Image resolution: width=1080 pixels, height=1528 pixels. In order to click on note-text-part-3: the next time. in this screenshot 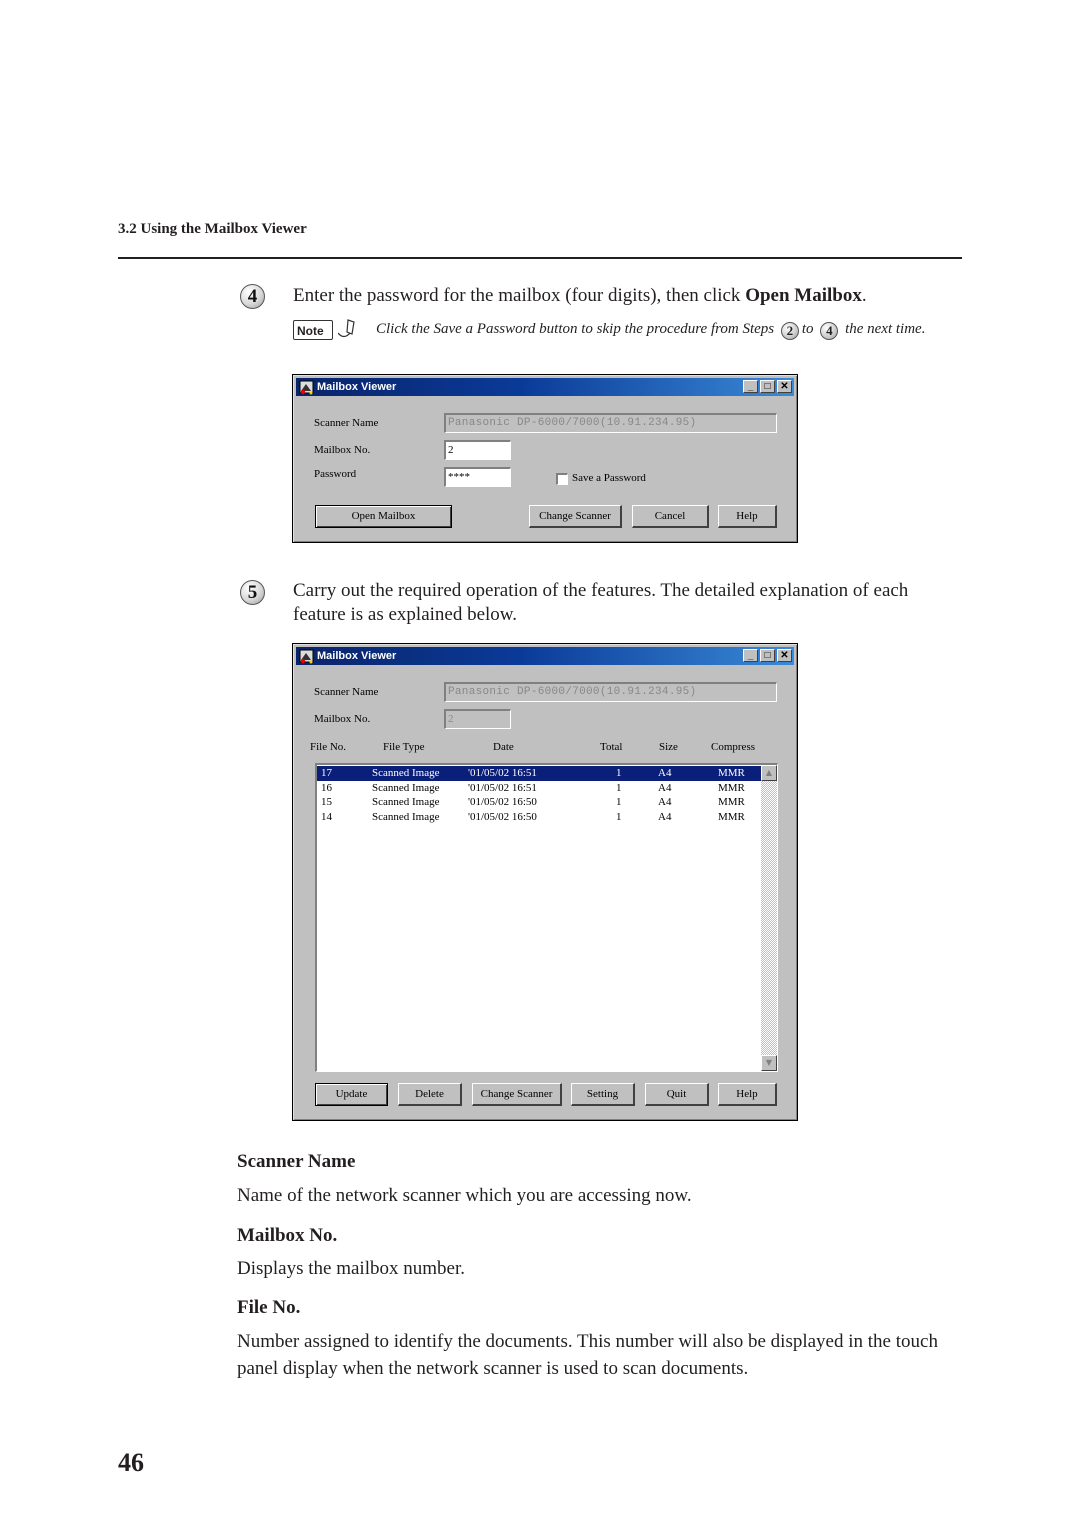, I will do `click(885, 329)`.